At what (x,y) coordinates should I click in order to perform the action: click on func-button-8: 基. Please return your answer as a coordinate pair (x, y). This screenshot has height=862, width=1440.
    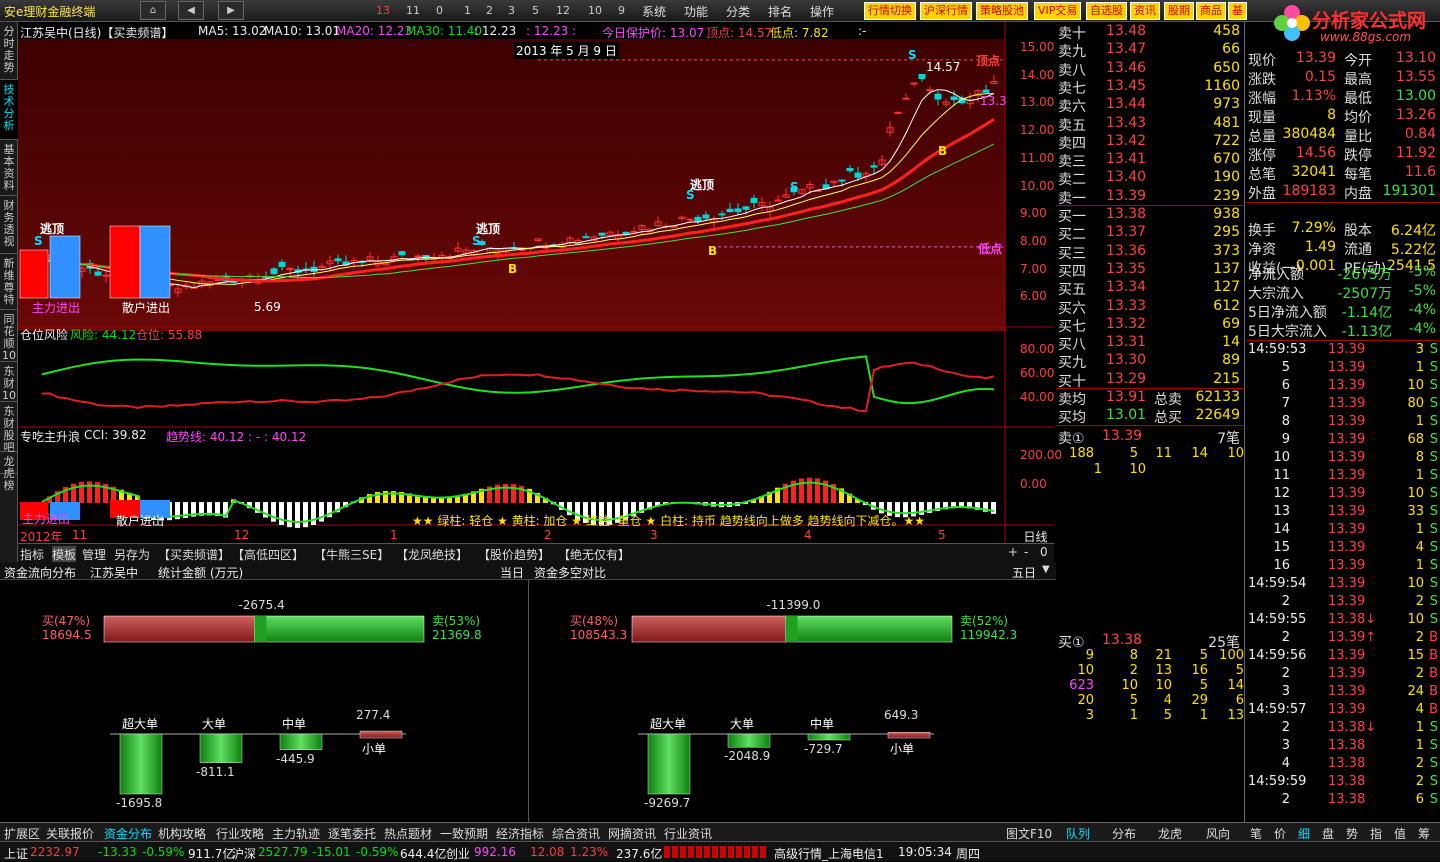
    Looking at the image, I should click on (1237, 11).